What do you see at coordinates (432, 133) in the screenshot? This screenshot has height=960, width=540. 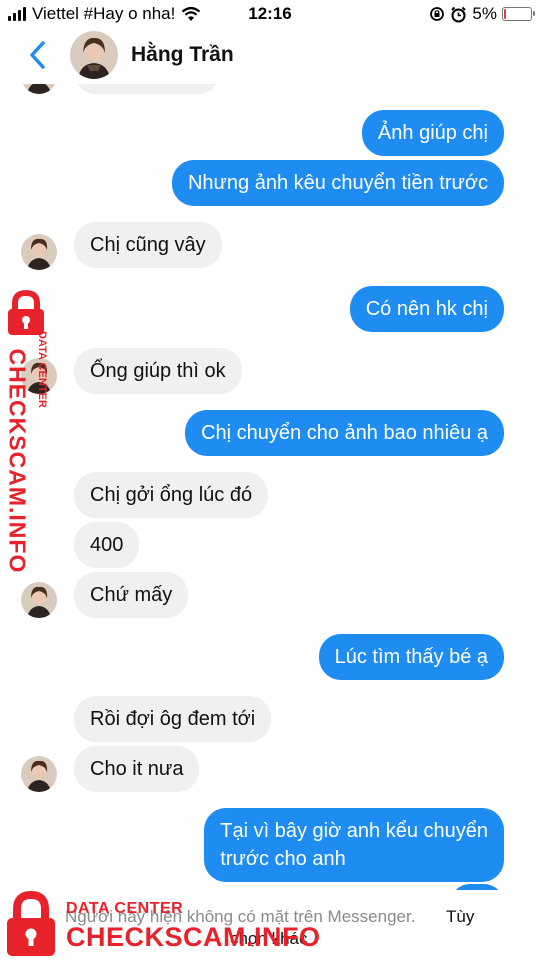 I see `message-bubble-outgoing: Ảnh giúp chị` at bounding box center [432, 133].